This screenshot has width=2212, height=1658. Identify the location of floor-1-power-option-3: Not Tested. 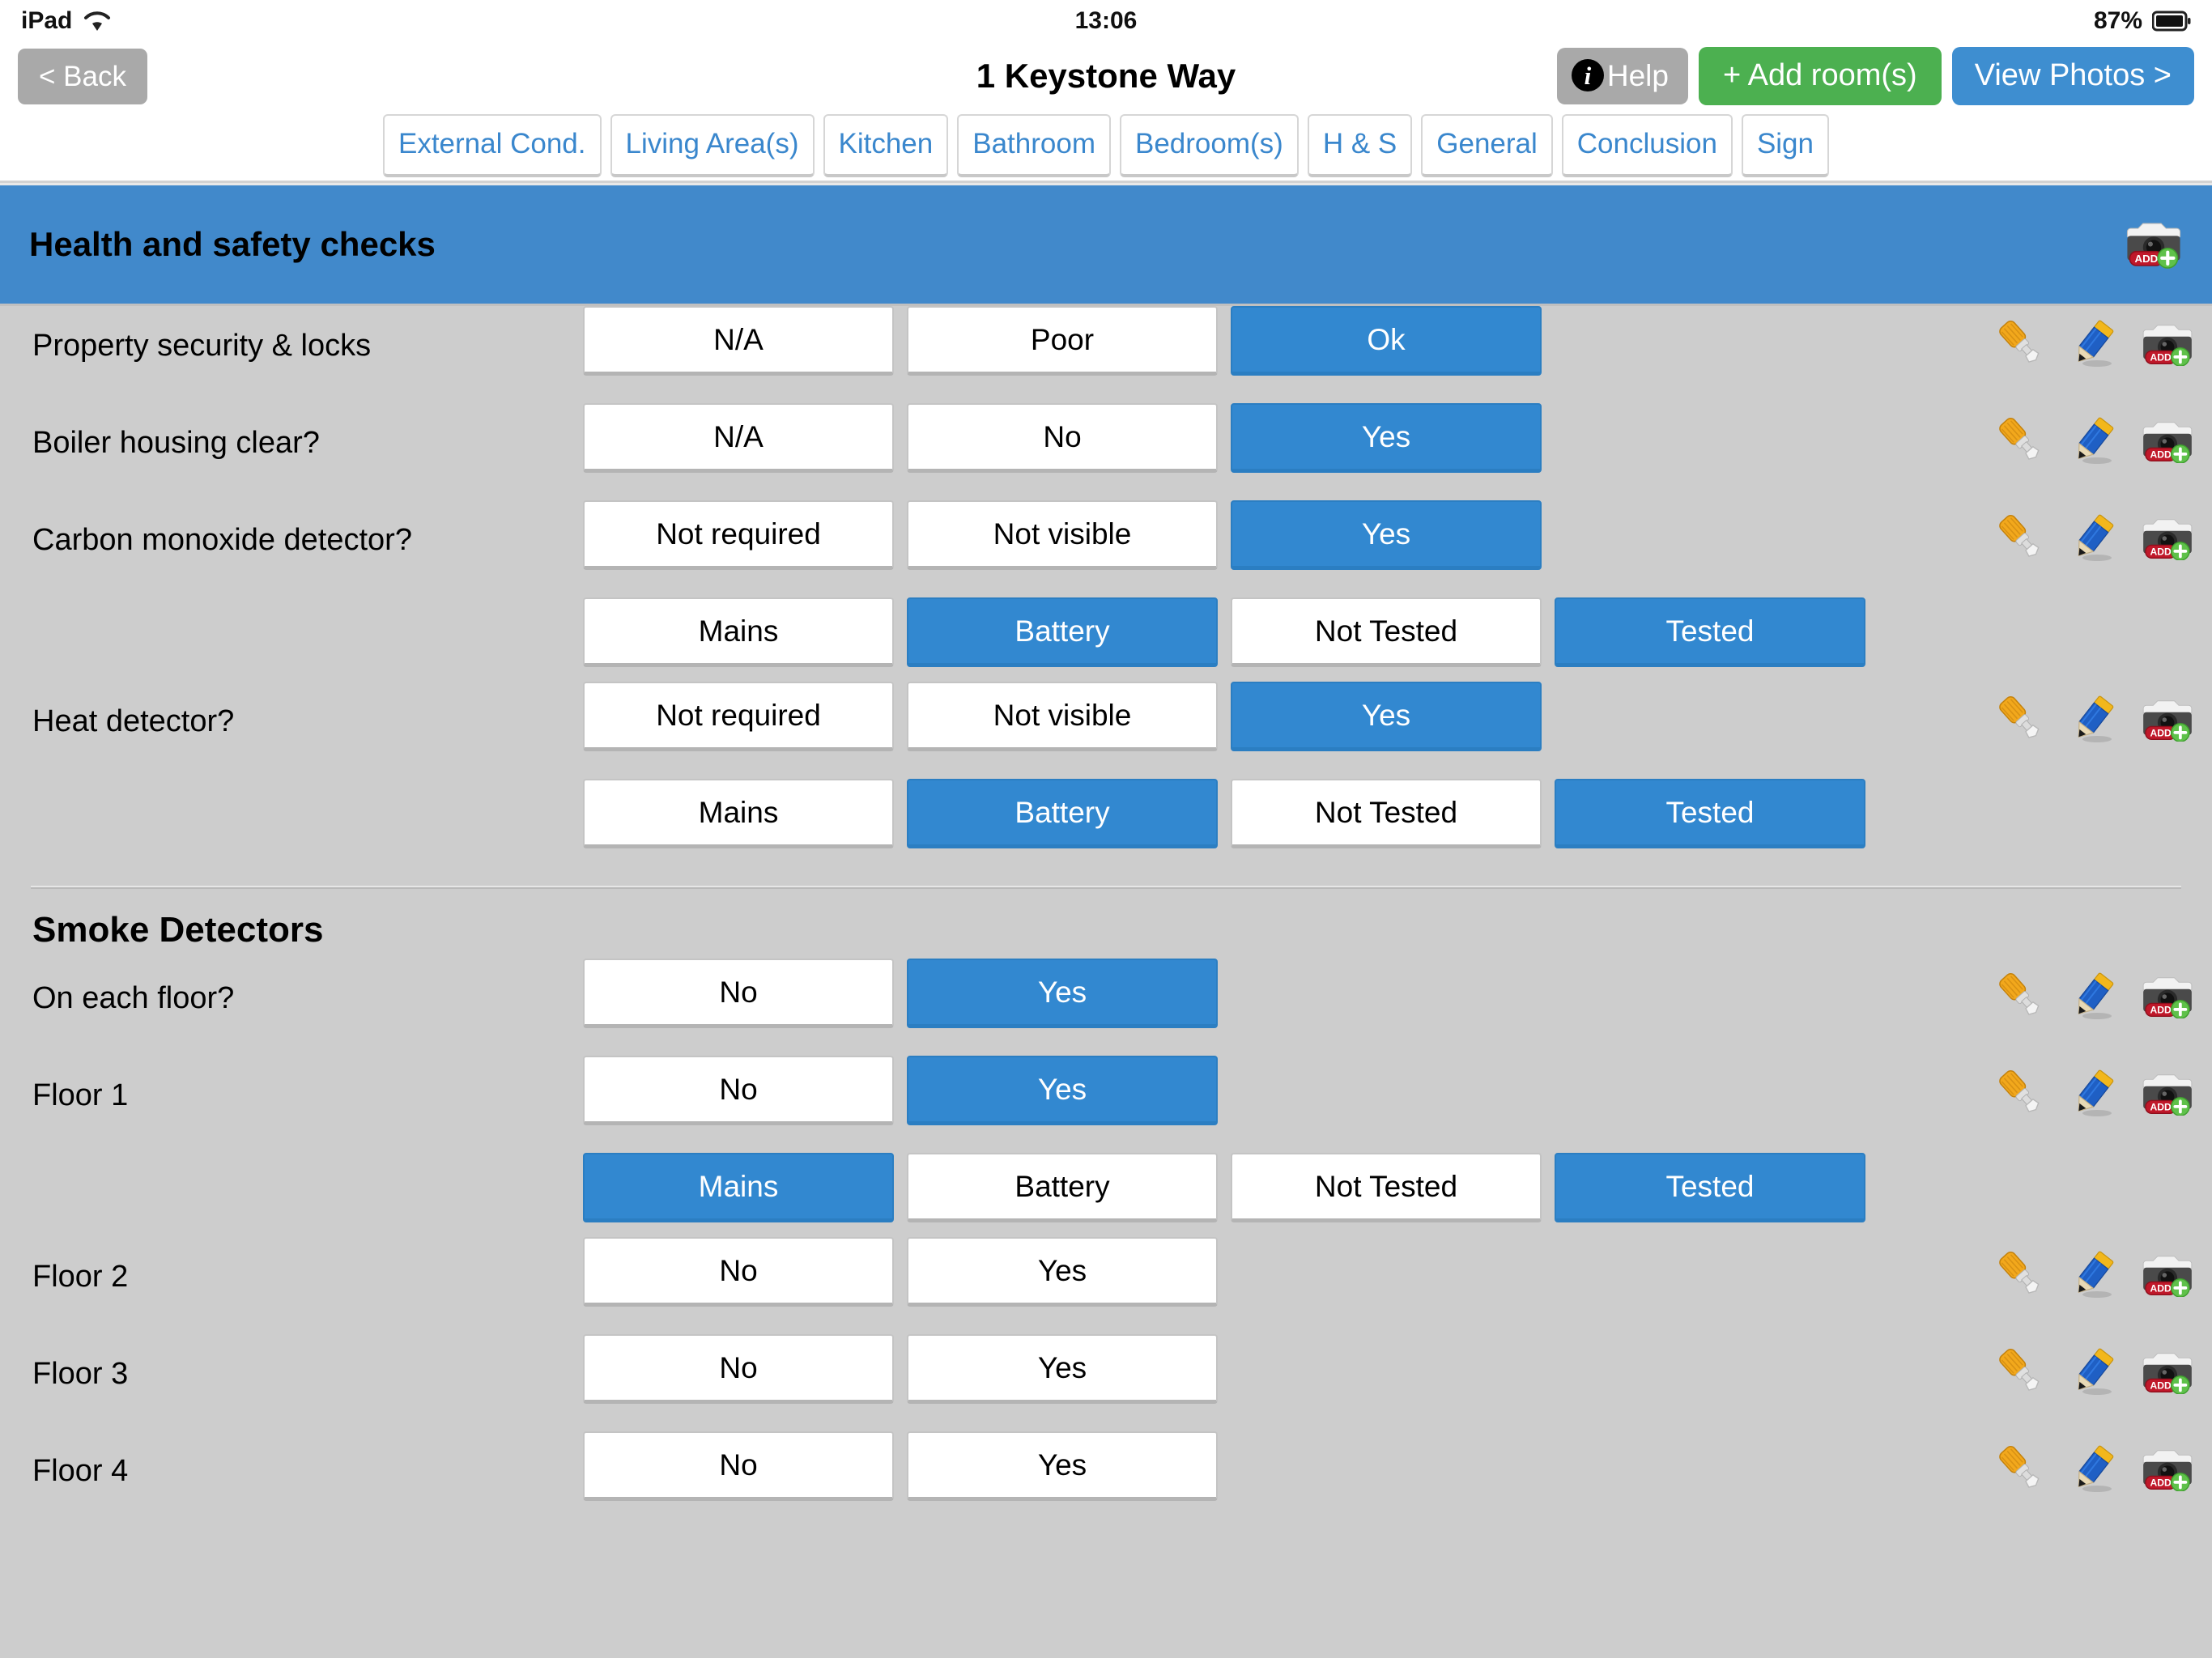
(1387, 1187).